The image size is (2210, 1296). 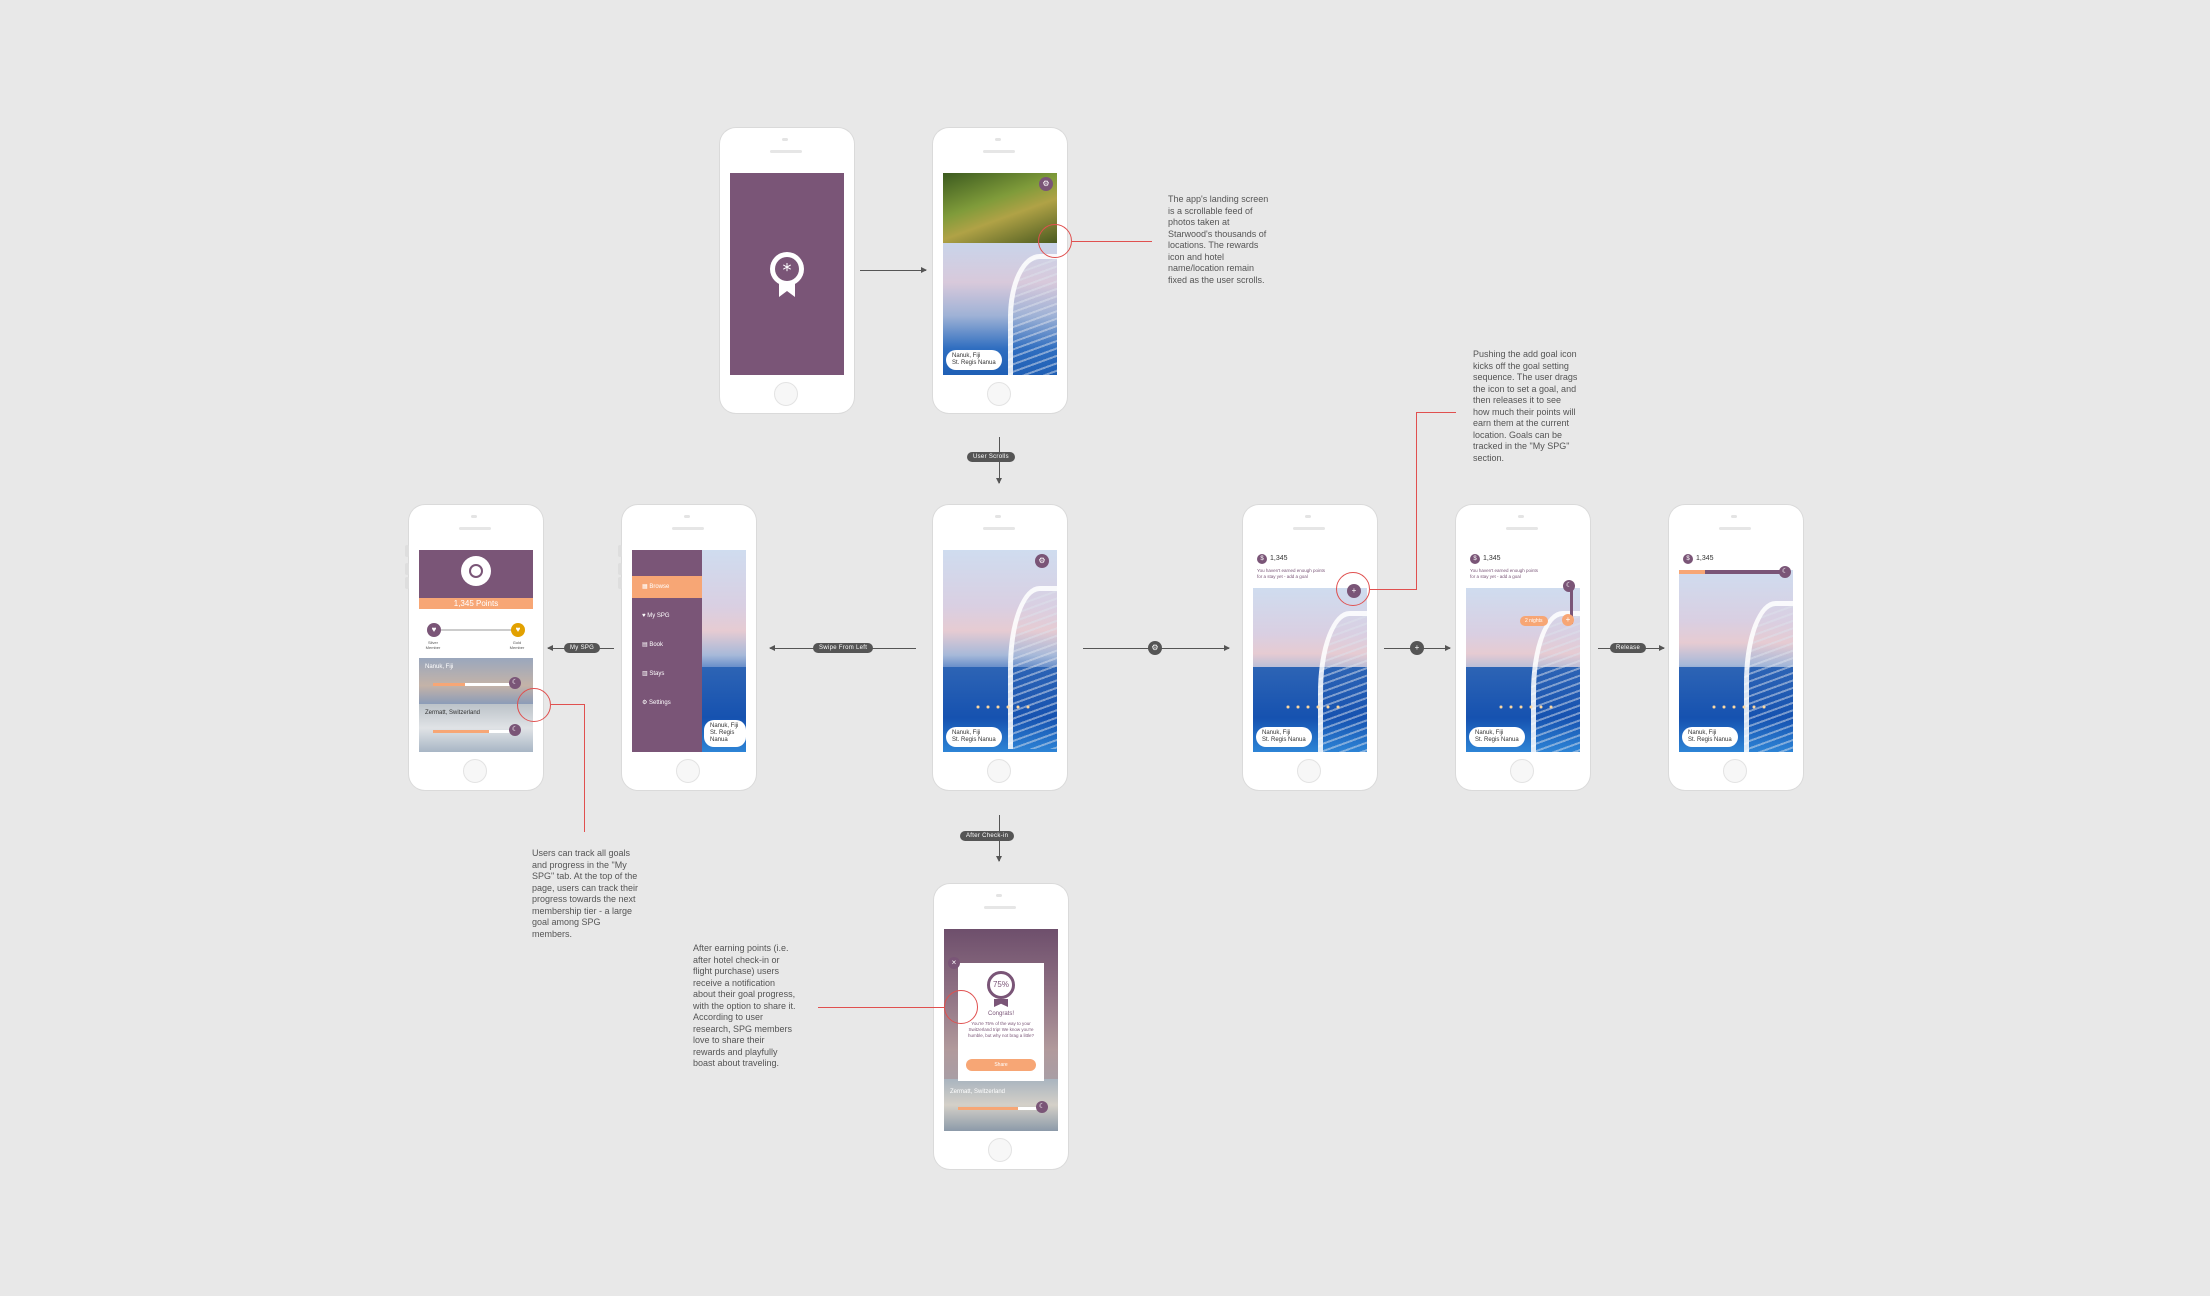 What do you see at coordinates (584, 768) in the screenshot?
I see `connector-myspg-v` at bounding box center [584, 768].